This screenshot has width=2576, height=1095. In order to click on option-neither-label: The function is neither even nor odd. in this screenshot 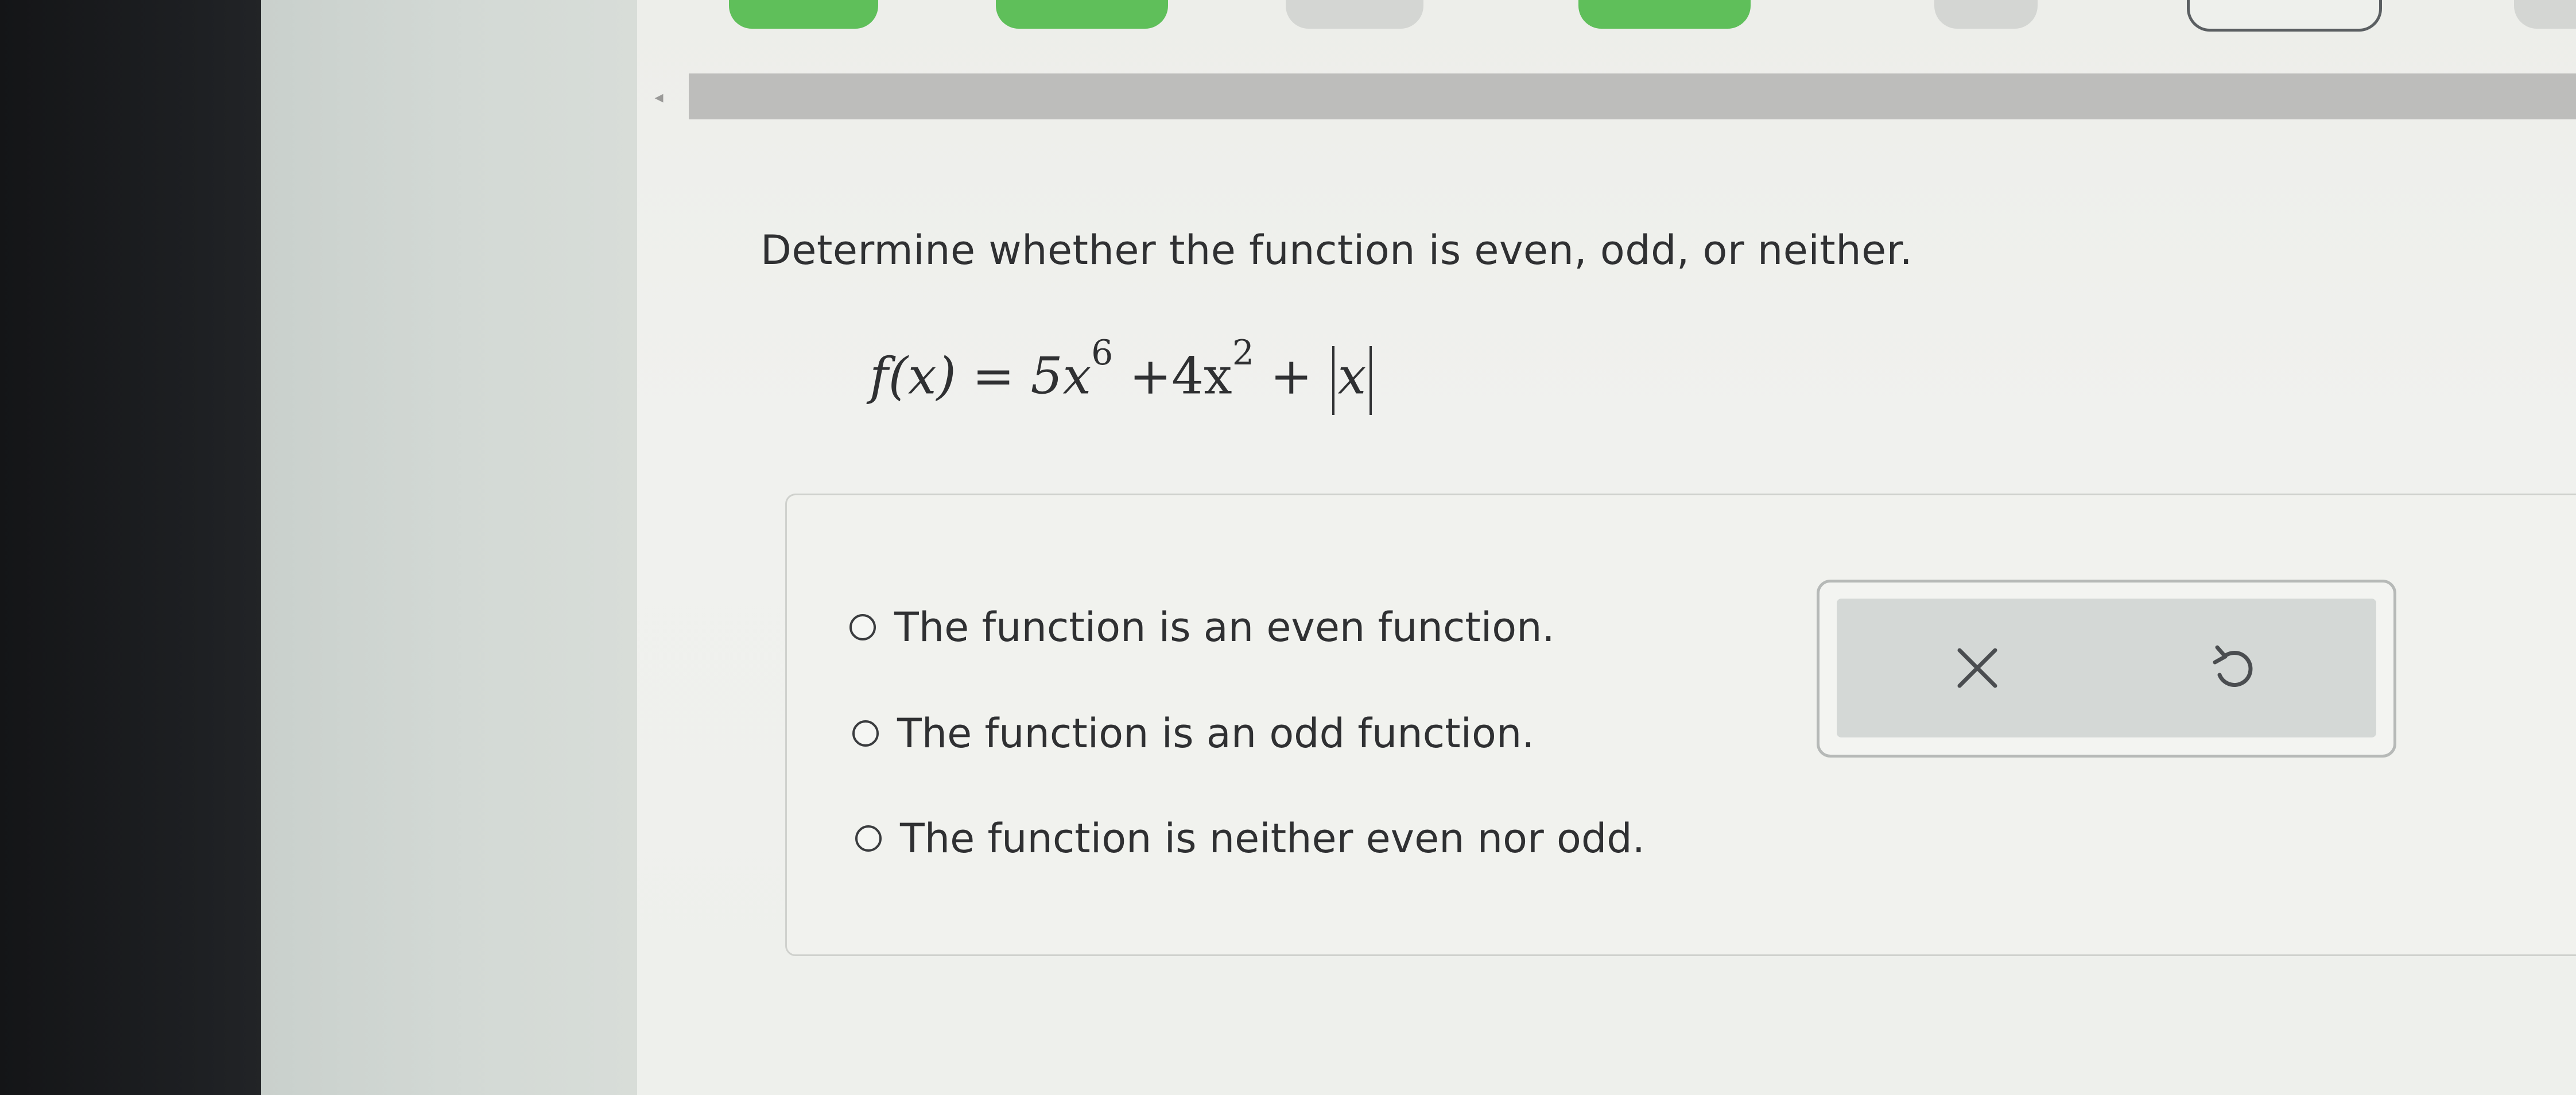, I will do `click(1272, 838)`.